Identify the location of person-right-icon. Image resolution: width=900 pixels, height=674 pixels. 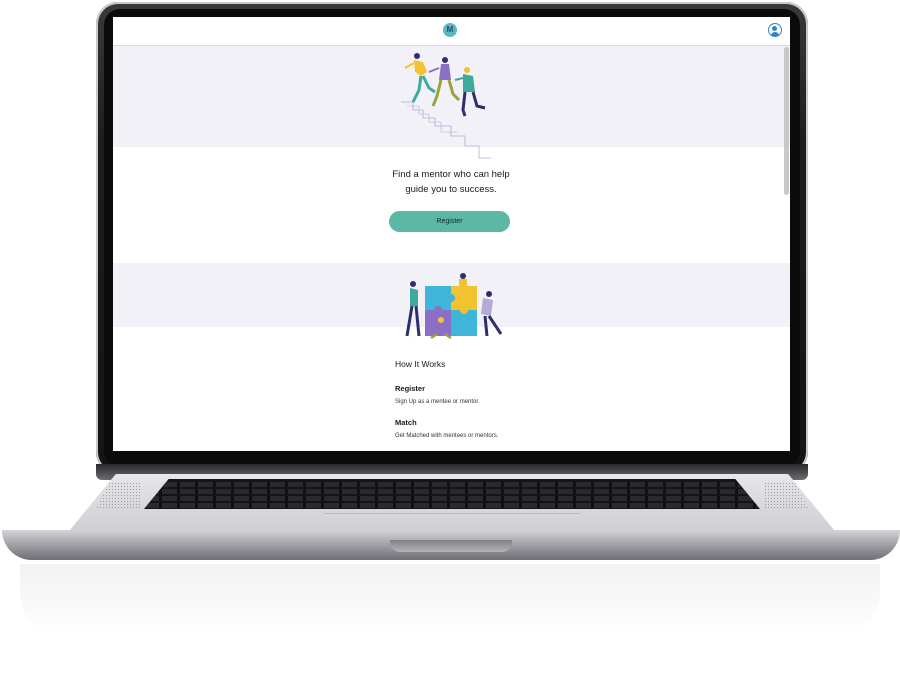
(492, 314).